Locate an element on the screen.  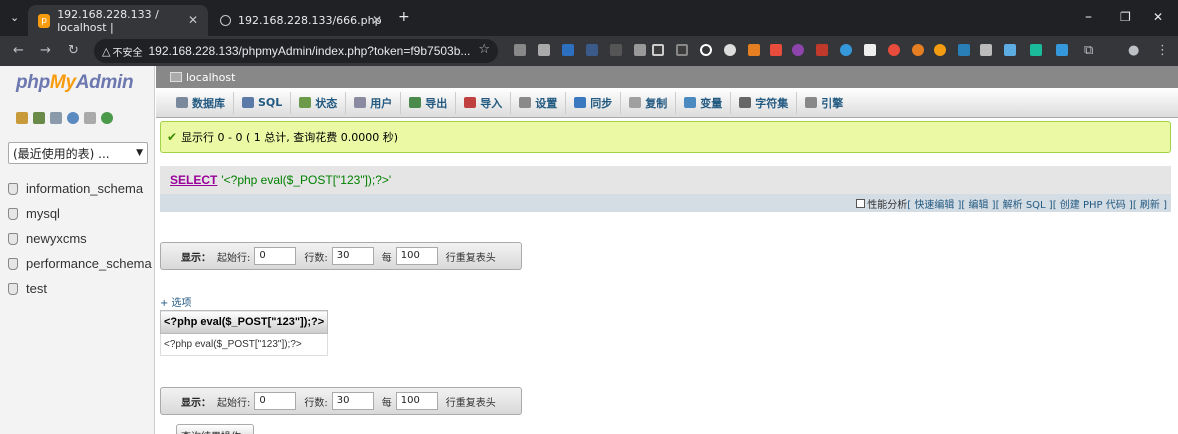
menu-settings: 设置 is located at coordinates (539, 102).